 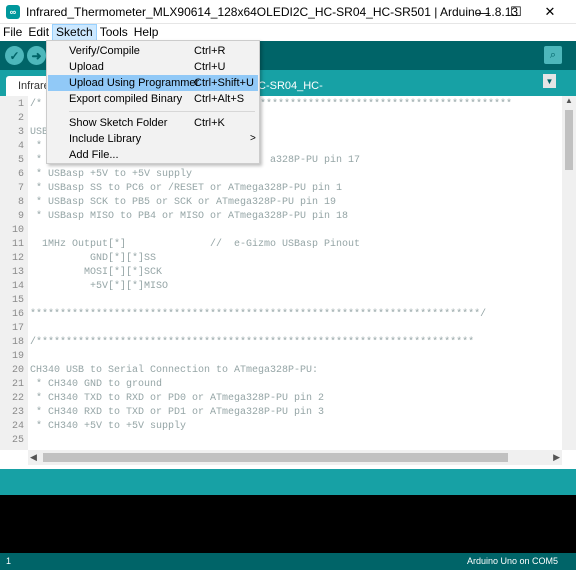 I want to click on code-line: 24 * CH340 +5V to +5V supply, so click(x=280, y=427).